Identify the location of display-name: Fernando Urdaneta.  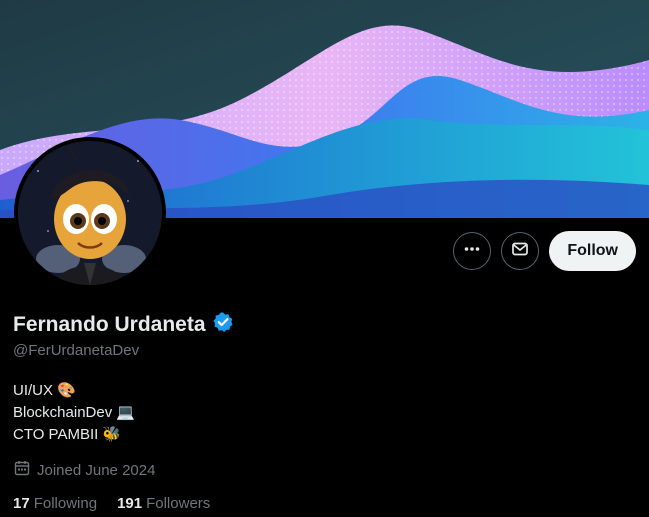
(109, 324).